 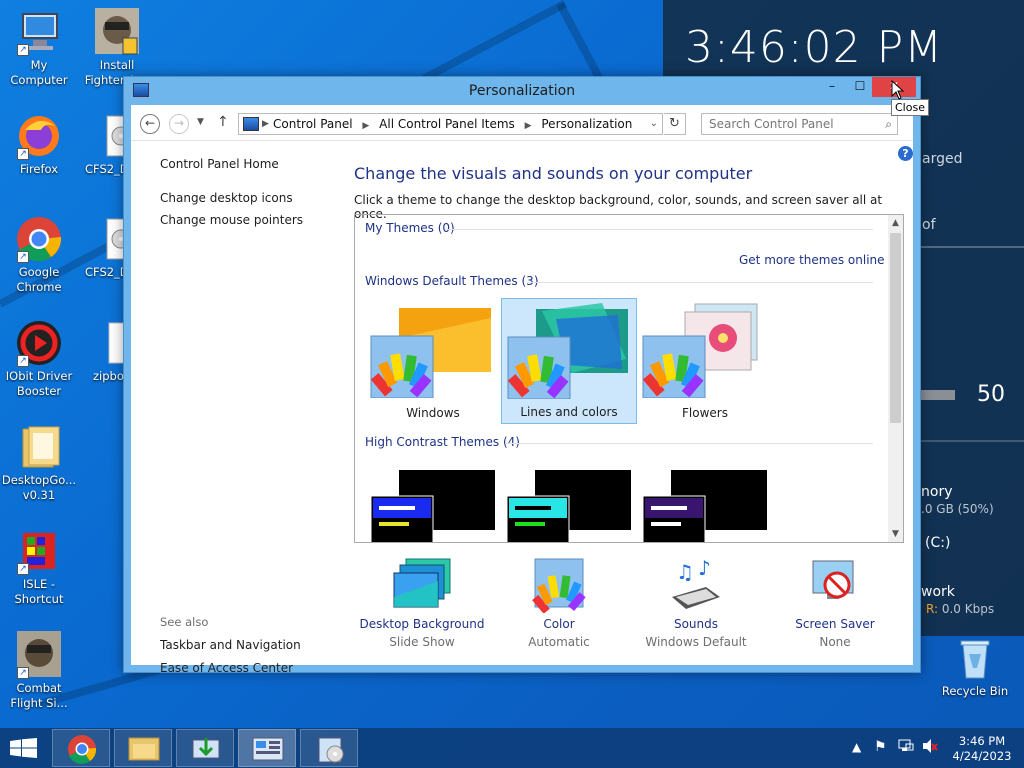 What do you see at coordinates (569, 412) in the screenshot?
I see `theme-label: Lines and colors` at bounding box center [569, 412].